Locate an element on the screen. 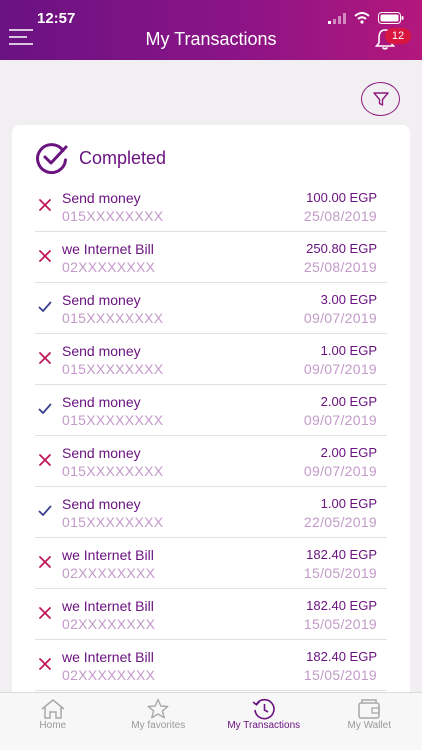  tab-wallet: My Wallet is located at coordinates (369, 721).